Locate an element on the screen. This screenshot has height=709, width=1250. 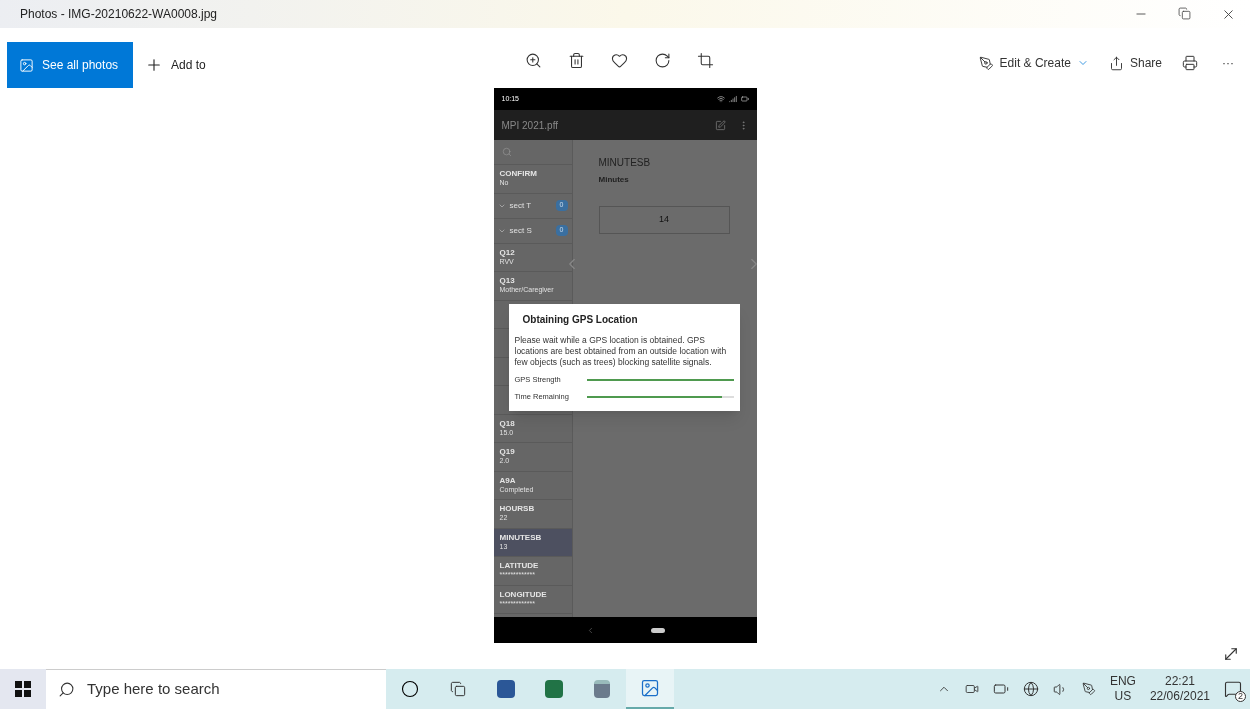
app-title: MPI 2021.pff is located at coordinates (530, 125).